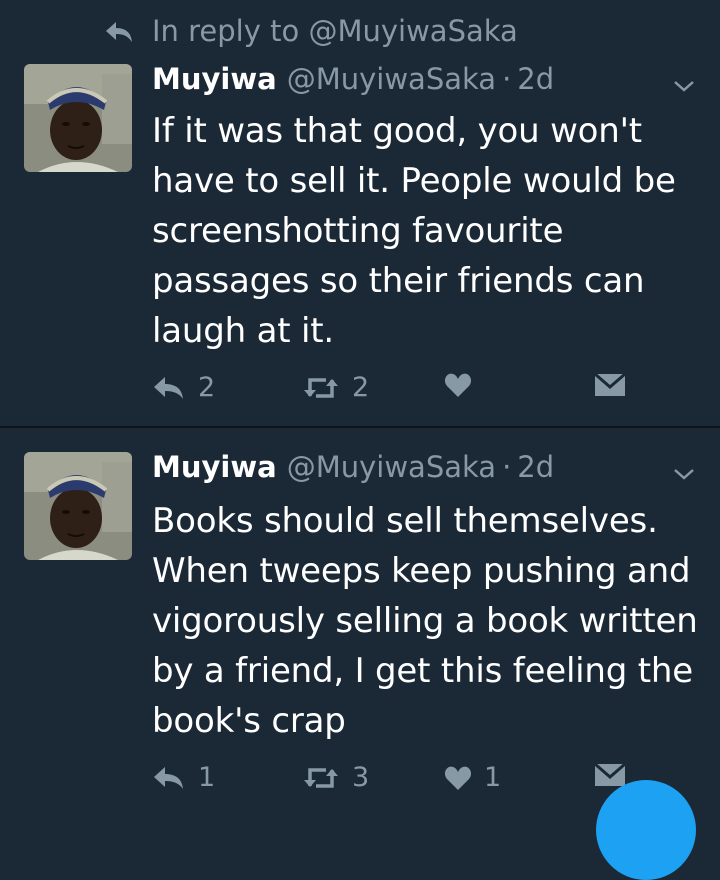 The width and height of the screenshot is (720, 880). I want to click on reply-context: In reply to @MuyiwaSaka, so click(311, 31).